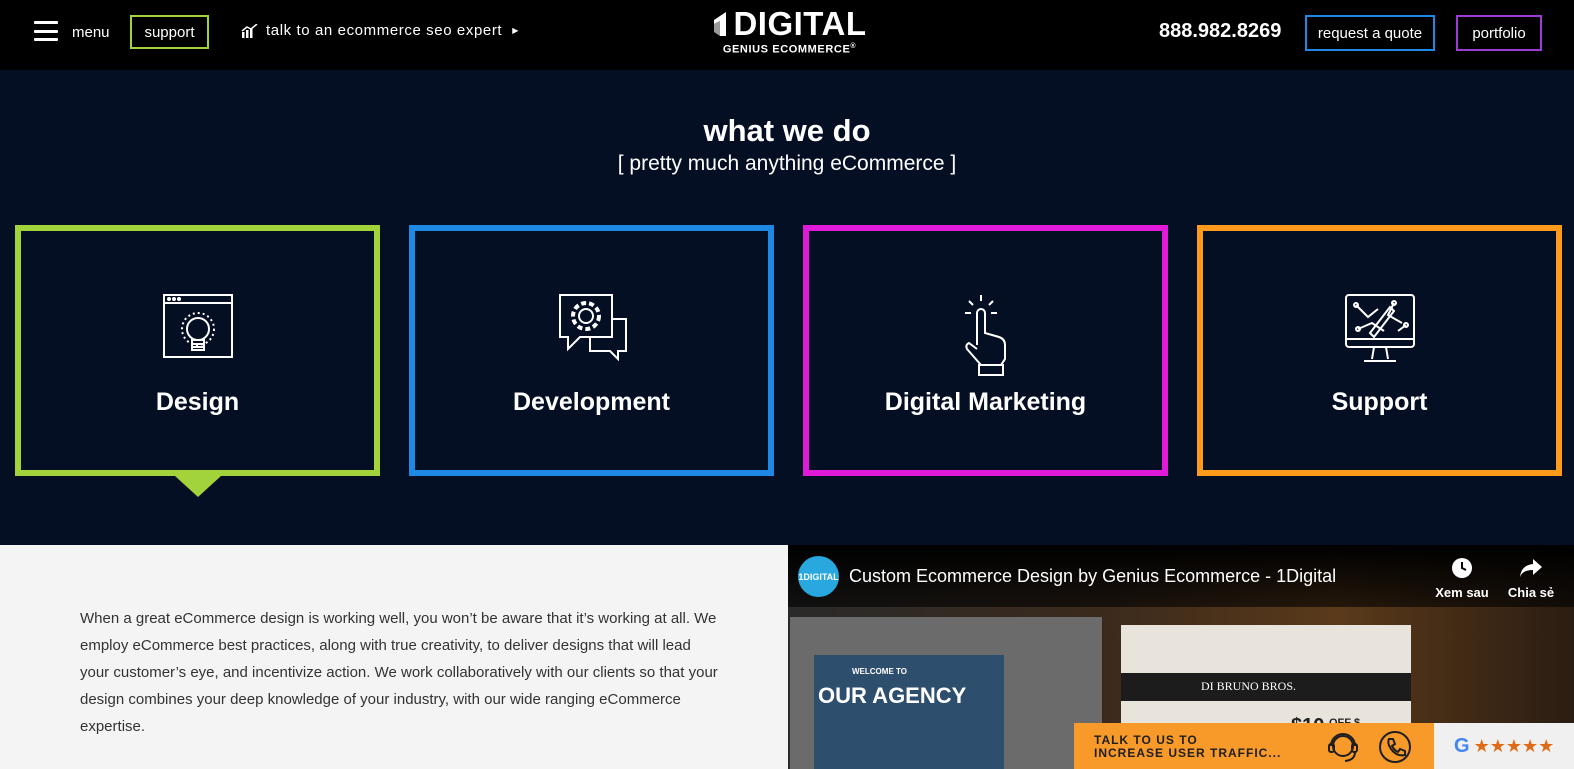  Describe the element at coordinates (249, 30) in the screenshot. I see `chart-growth-icon` at that location.